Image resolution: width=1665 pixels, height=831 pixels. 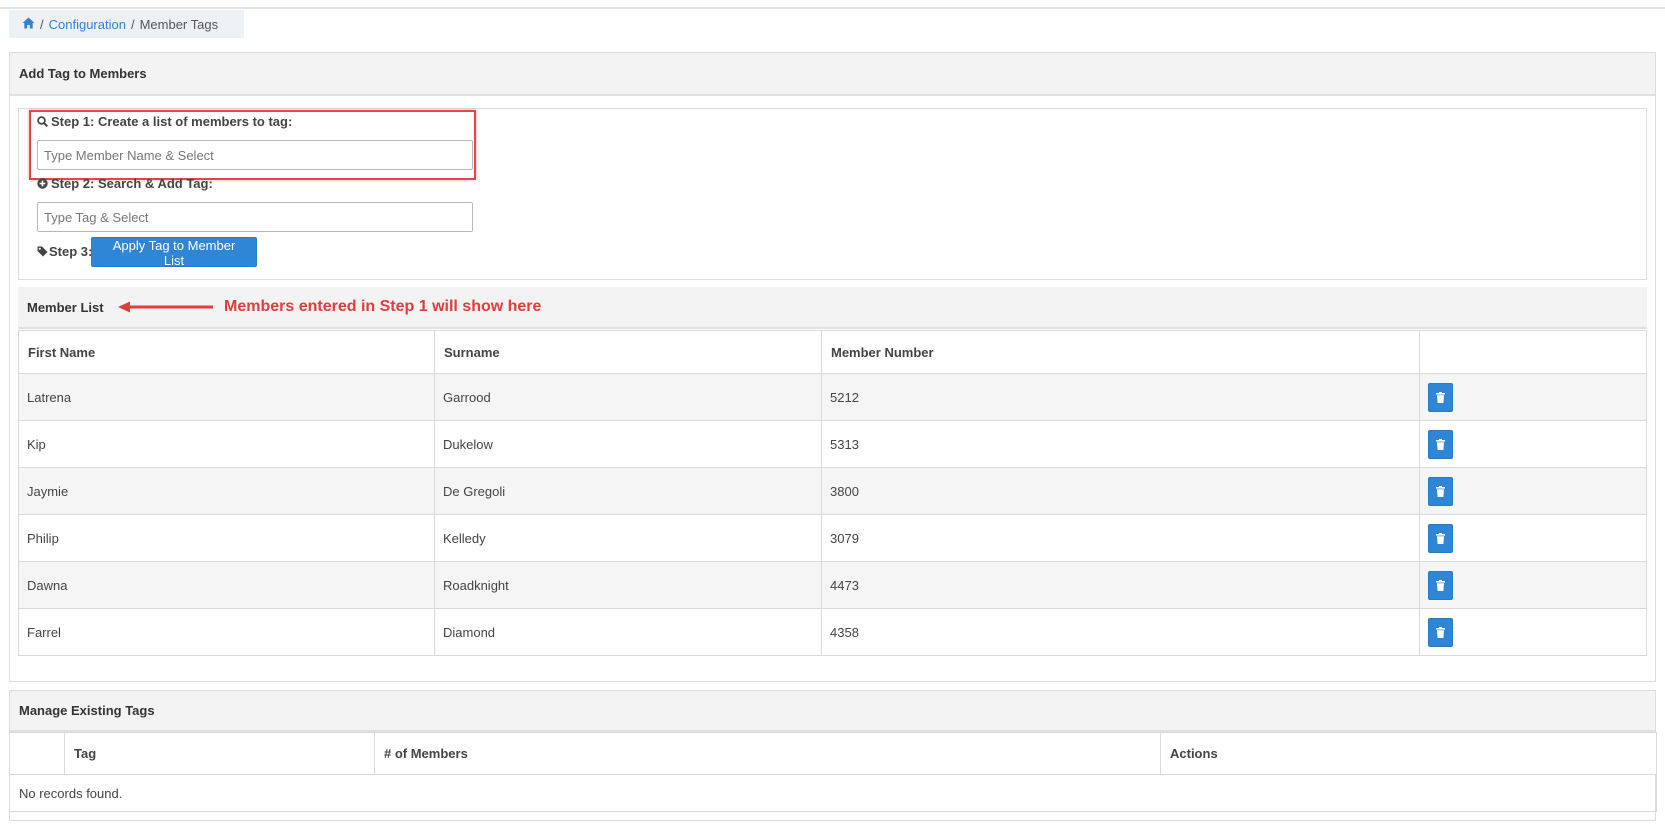 I want to click on home-link, so click(x=28, y=24).